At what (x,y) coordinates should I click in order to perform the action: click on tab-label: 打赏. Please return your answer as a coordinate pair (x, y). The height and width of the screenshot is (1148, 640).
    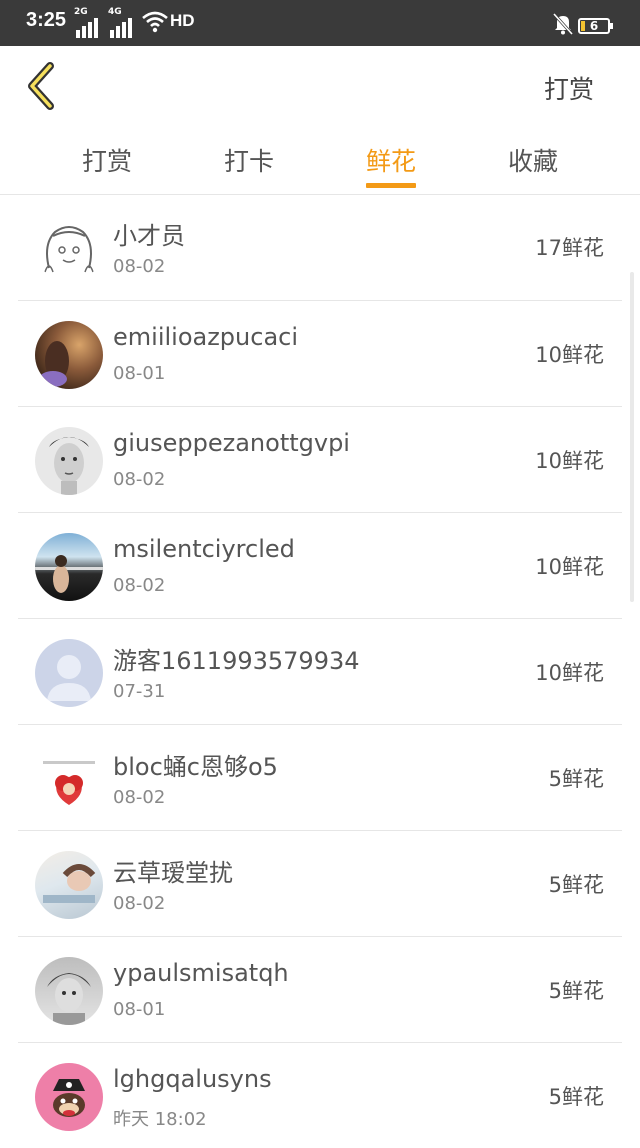
    Looking at the image, I should click on (106, 161).